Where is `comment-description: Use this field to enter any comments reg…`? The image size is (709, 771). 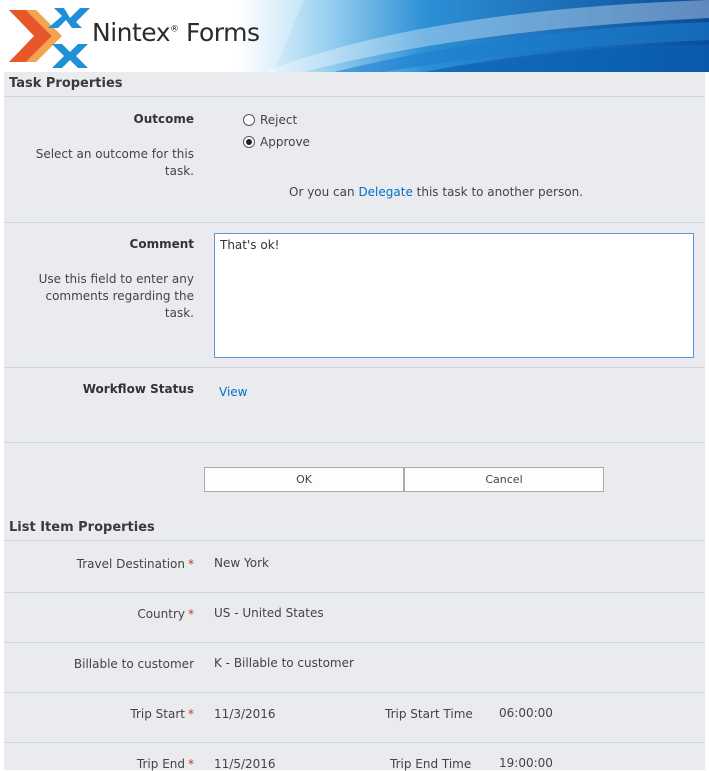 comment-description: Use this field to enter any comments reg… is located at coordinates (116, 296).